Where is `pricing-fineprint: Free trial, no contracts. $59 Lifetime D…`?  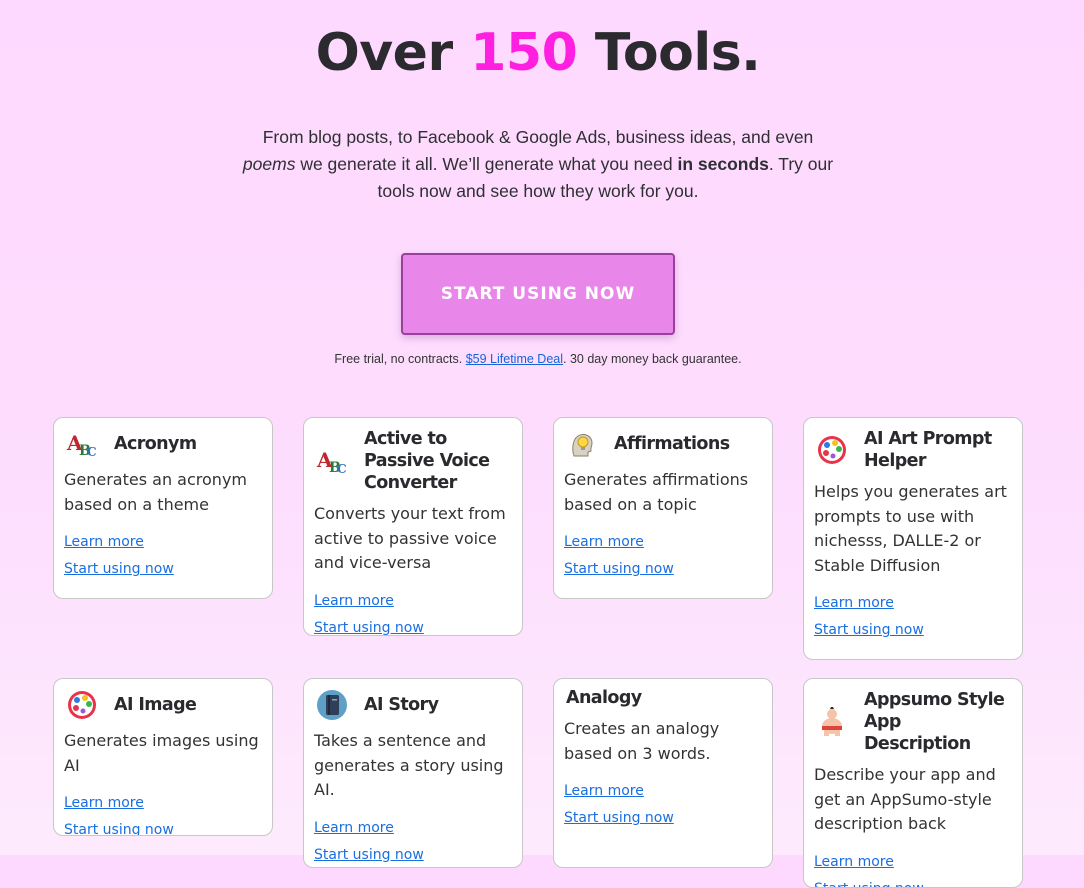 pricing-fineprint: Free trial, no contracts. $59 Lifetime D… is located at coordinates (538, 359).